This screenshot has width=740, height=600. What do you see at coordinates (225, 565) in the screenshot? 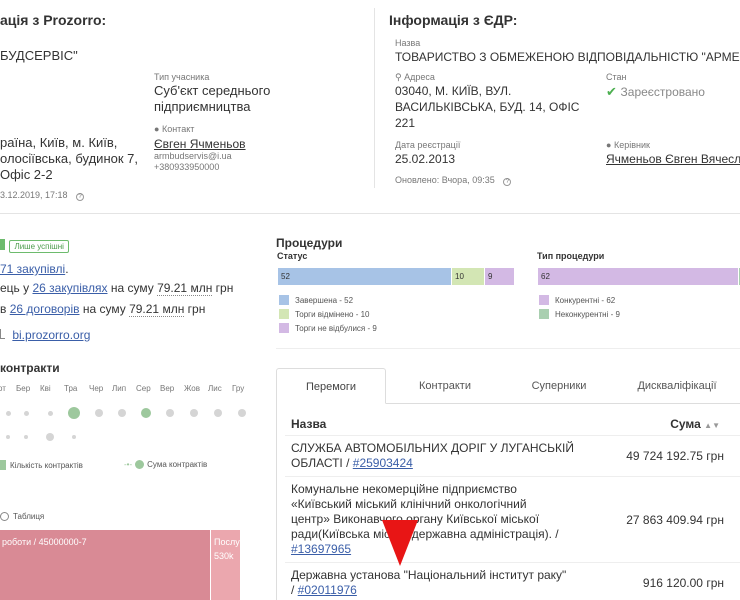
I see `treemap-side-block: Послу 530k` at bounding box center [225, 565].